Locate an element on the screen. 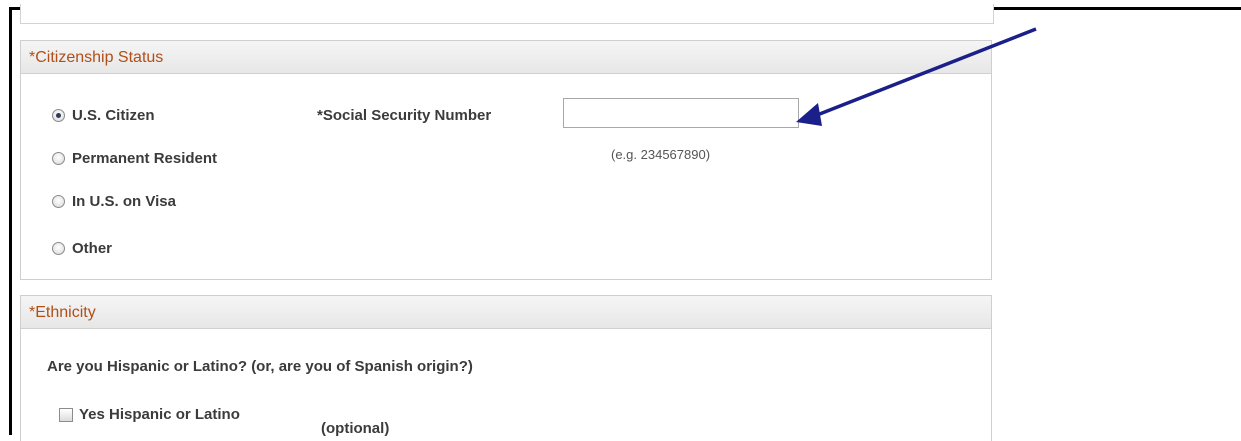  hispanic-checkbox-row: Yes Hispanic or Latino is located at coordinates (149, 414).